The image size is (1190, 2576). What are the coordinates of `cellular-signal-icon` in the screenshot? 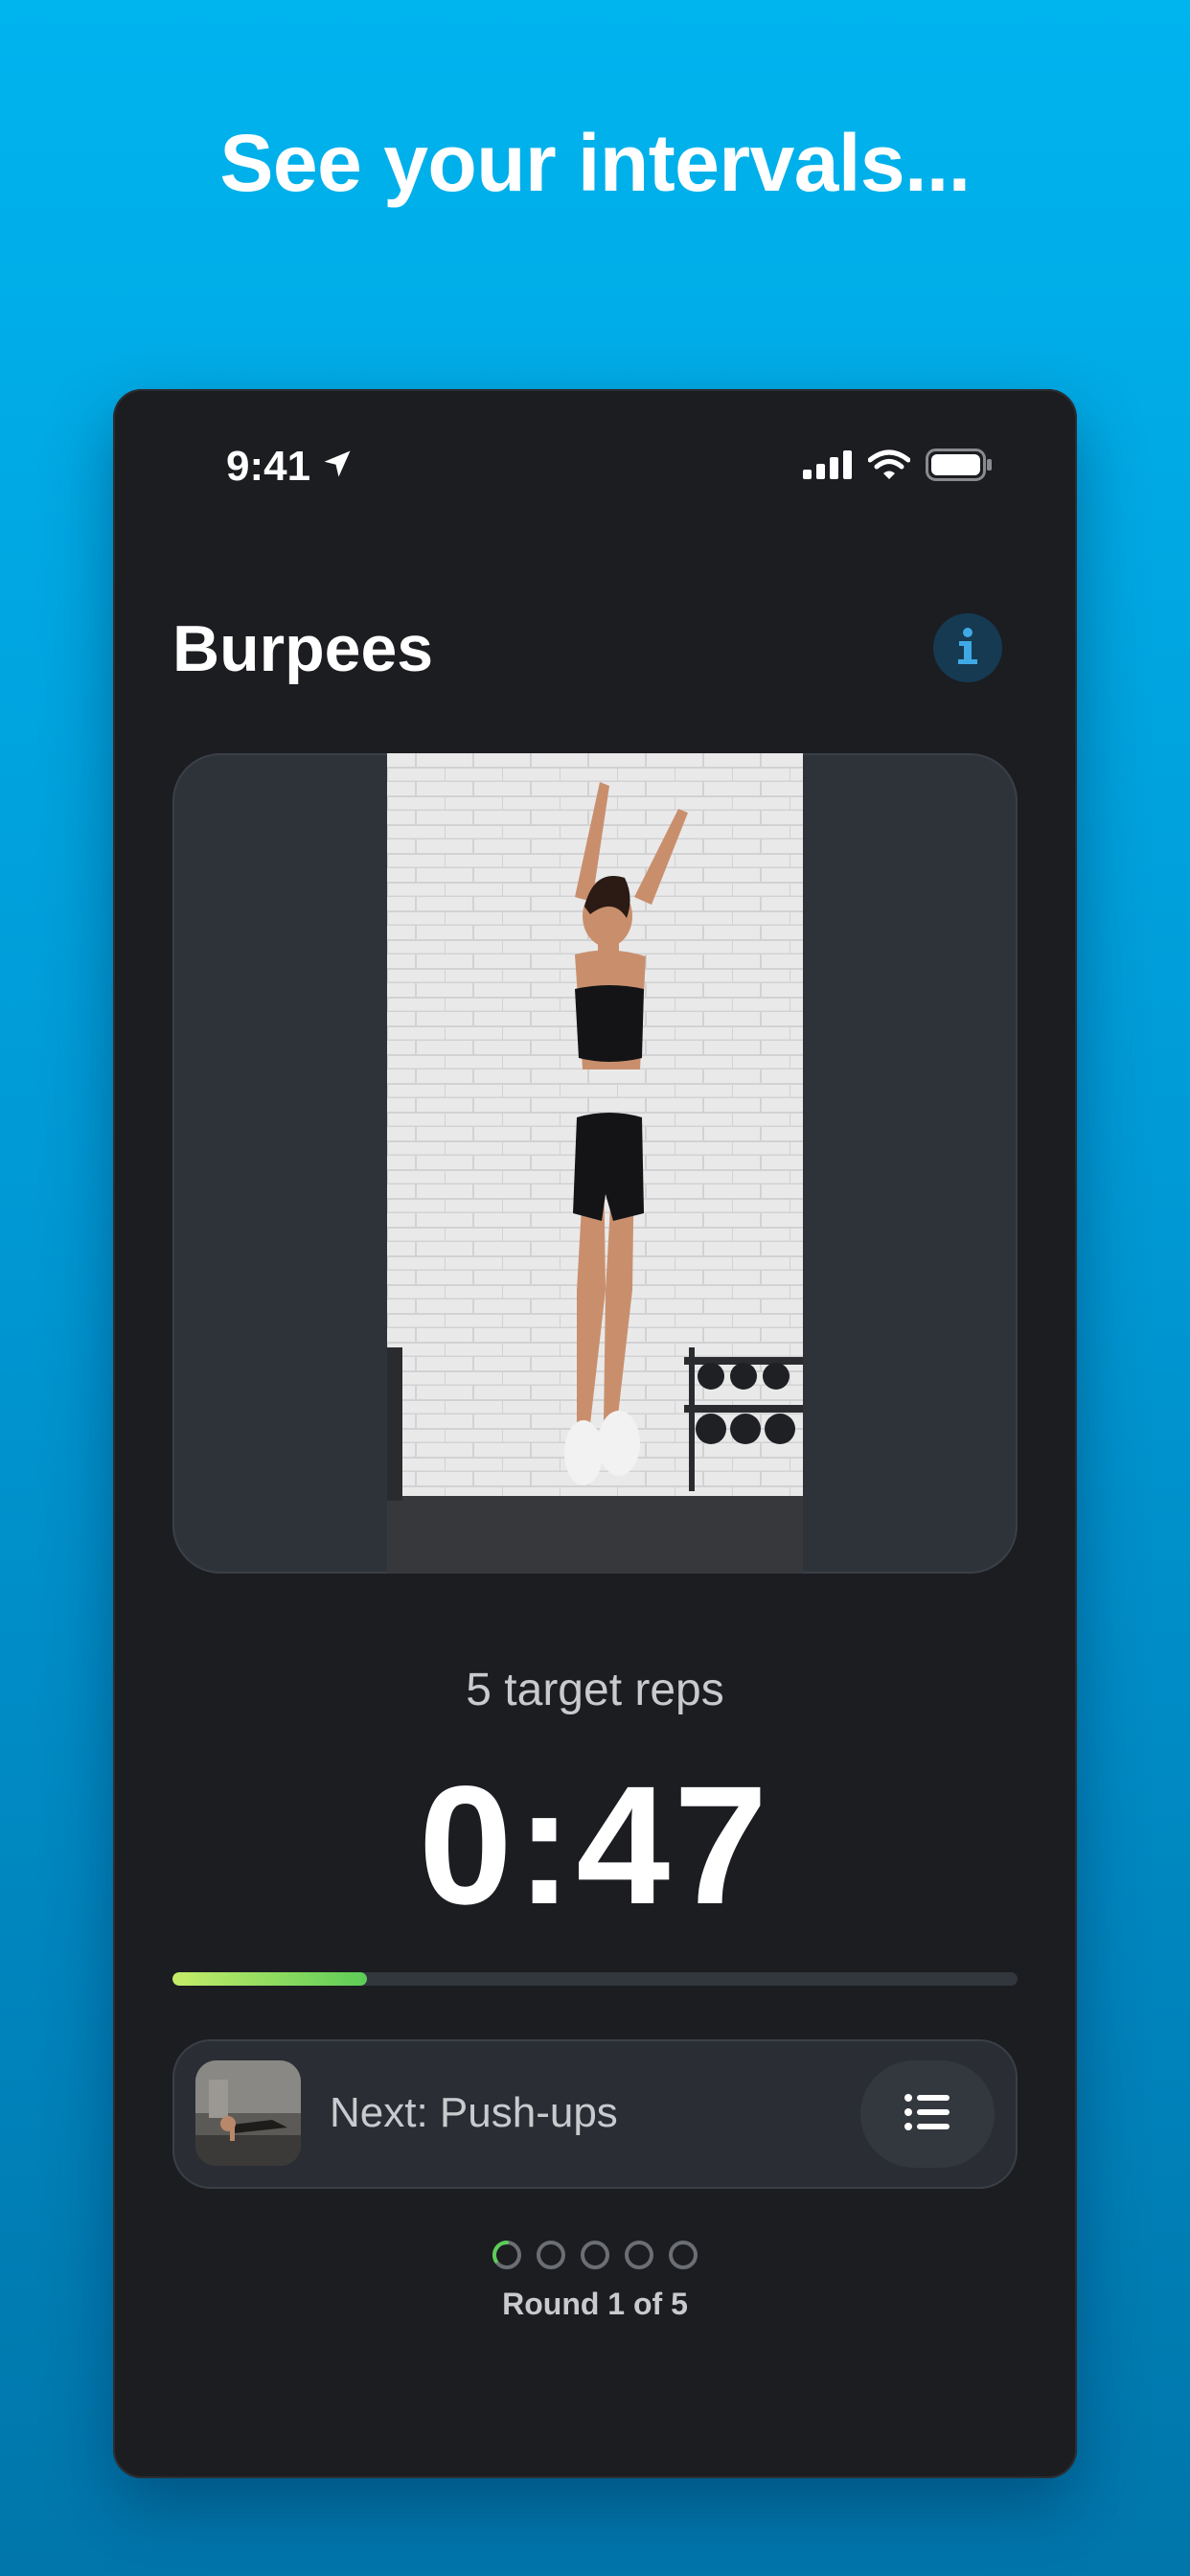 It's located at (828, 467).